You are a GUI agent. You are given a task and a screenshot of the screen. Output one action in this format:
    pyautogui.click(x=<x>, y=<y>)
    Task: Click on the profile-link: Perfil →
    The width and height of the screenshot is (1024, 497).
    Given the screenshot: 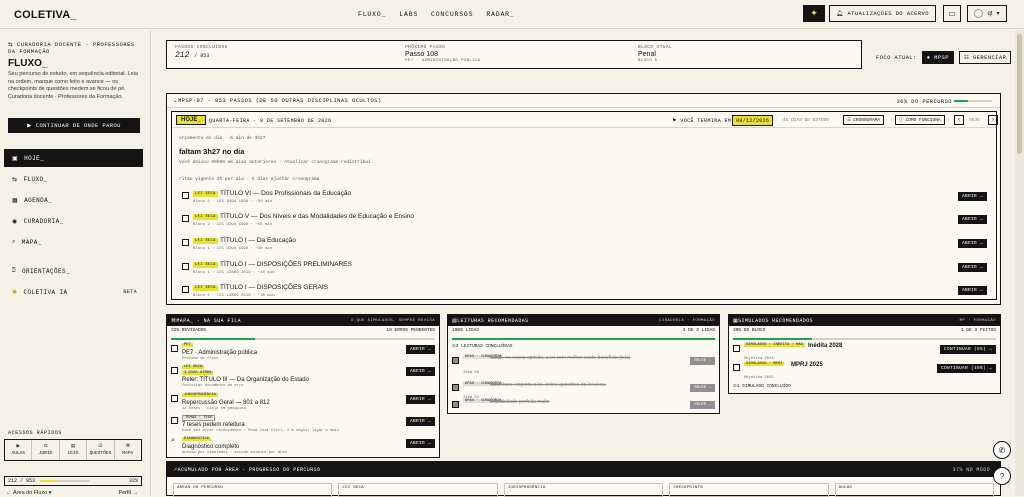 What is the action you would take?
    pyautogui.click(x=128, y=493)
    